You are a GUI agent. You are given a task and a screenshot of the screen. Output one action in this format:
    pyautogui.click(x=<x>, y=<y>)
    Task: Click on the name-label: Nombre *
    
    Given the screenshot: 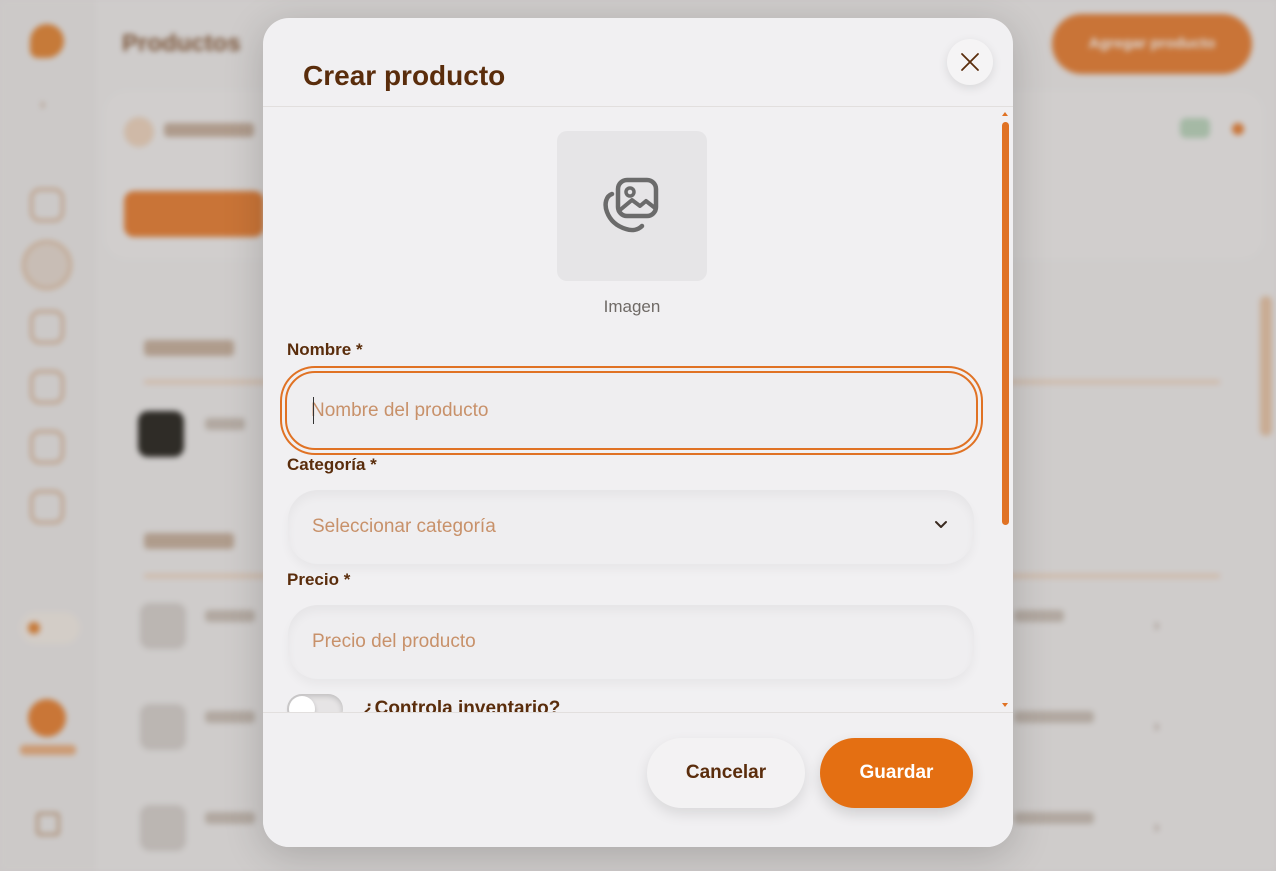 What is the action you would take?
    pyautogui.click(x=325, y=349)
    